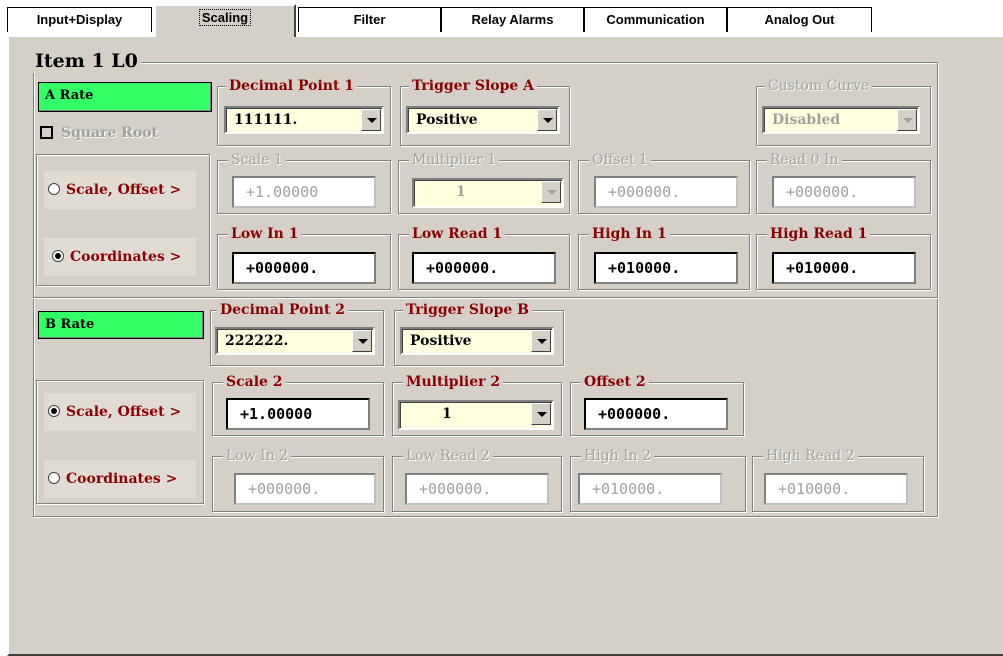 Image resolution: width=1003 pixels, height=656 pixels. I want to click on custom-curve-title: Custom Curve, so click(819, 86).